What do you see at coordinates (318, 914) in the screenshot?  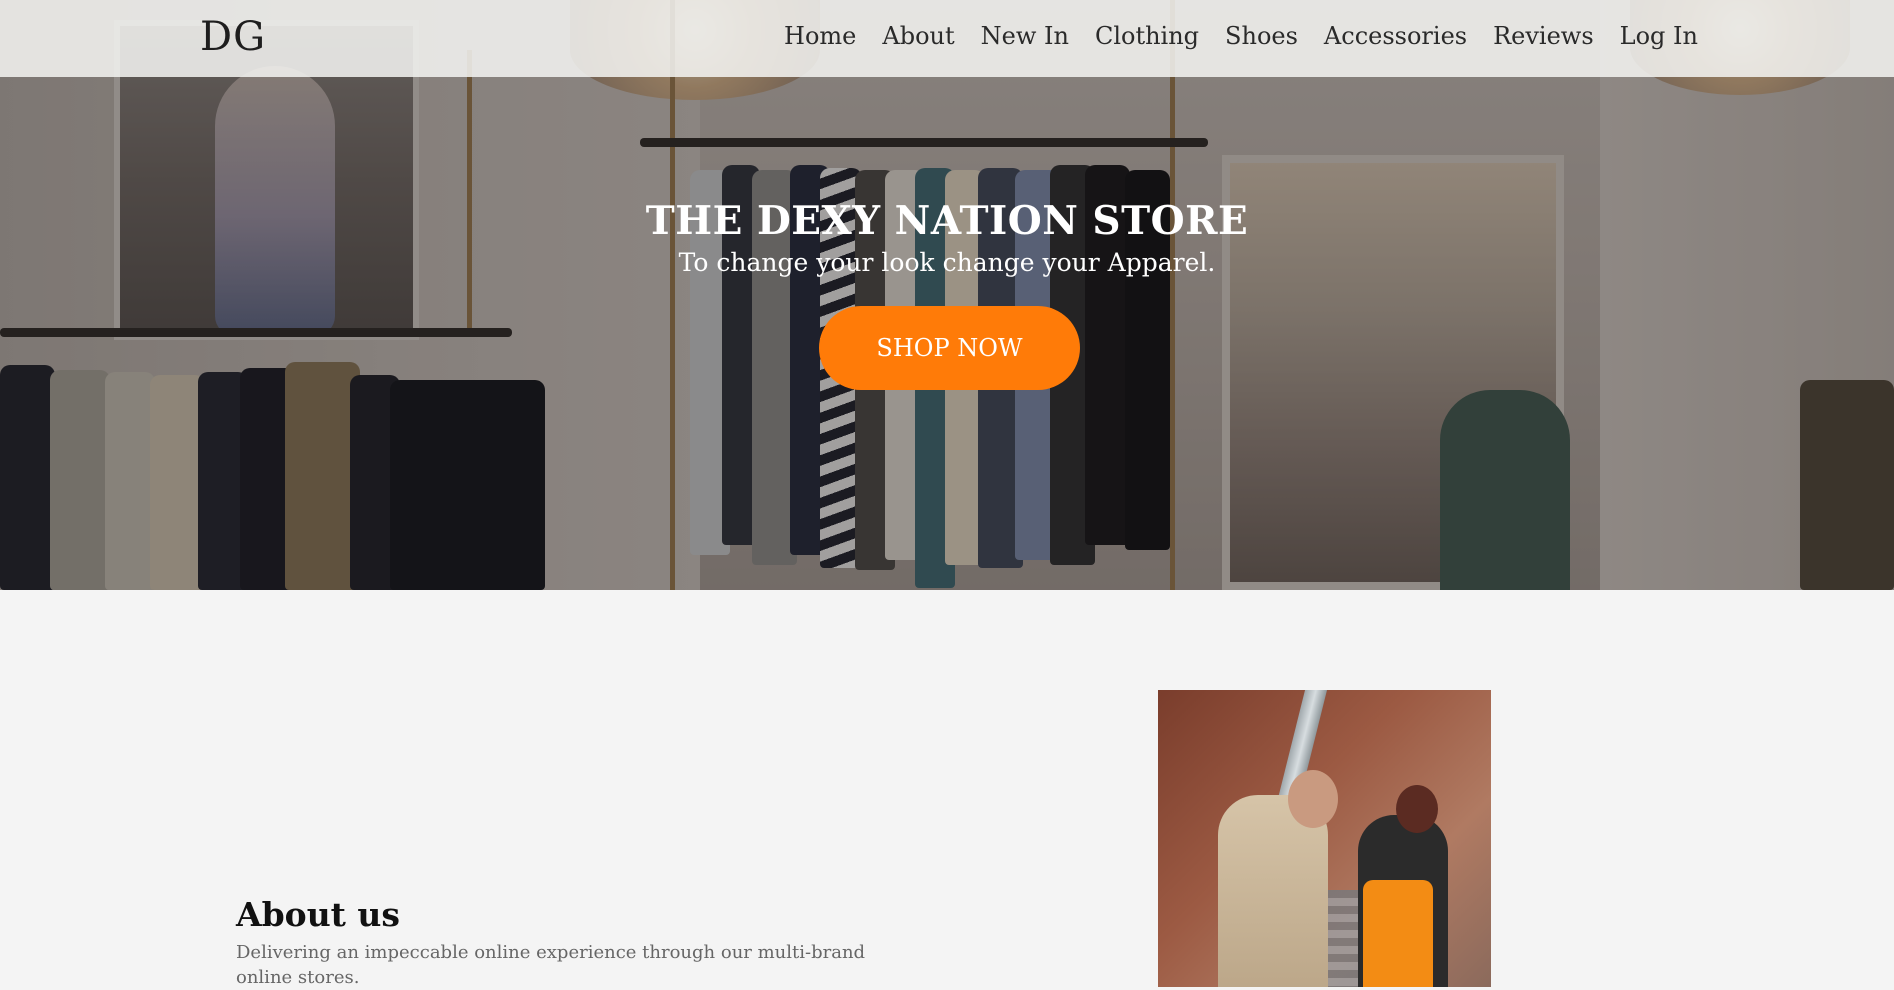 I see `about-heading: About us` at bounding box center [318, 914].